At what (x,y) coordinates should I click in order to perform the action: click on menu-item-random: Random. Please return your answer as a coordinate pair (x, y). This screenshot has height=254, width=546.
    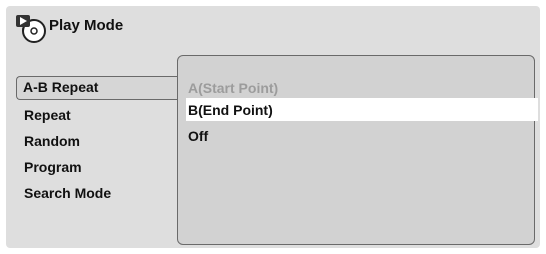
    Looking at the image, I should click on (101, 141).